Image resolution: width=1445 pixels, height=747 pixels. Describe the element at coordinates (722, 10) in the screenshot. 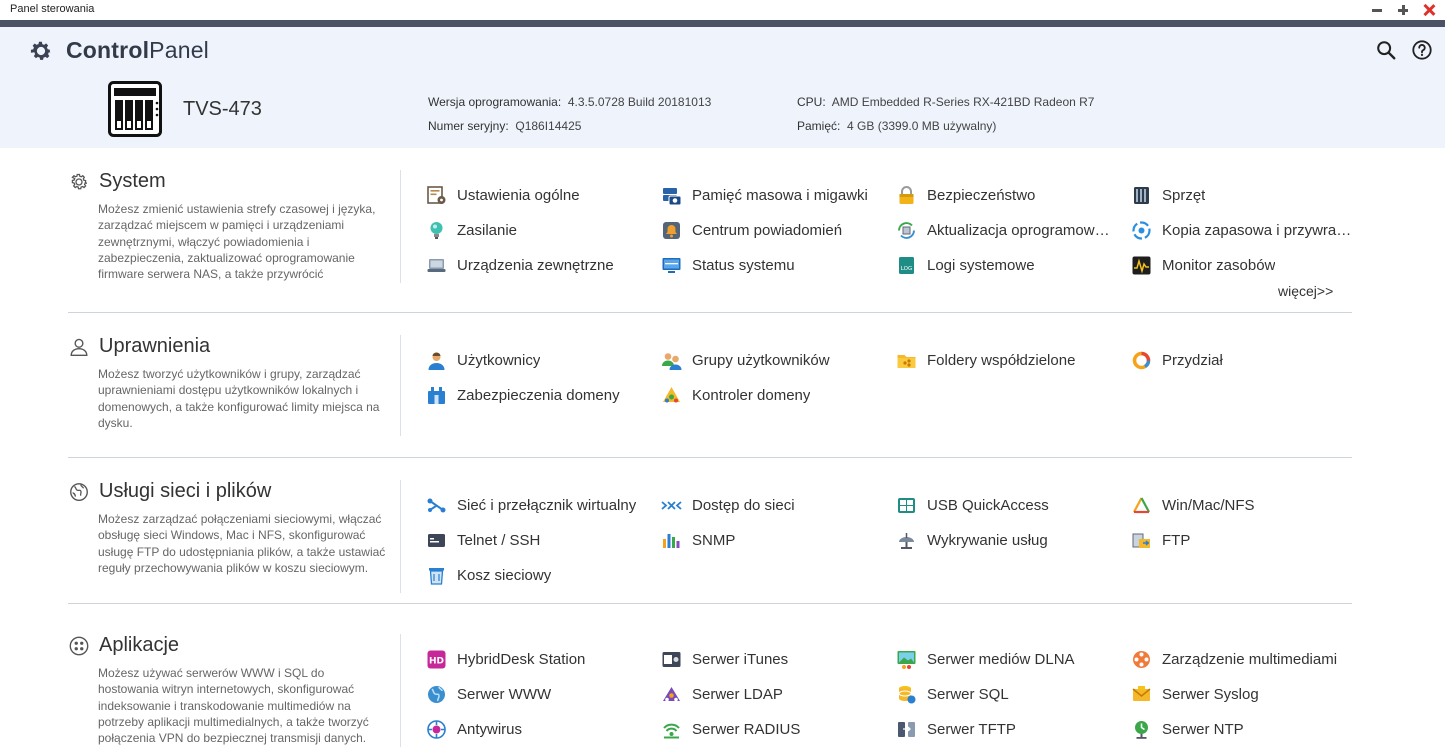

I see `window-titlebar: Panel sterowania` at that location.